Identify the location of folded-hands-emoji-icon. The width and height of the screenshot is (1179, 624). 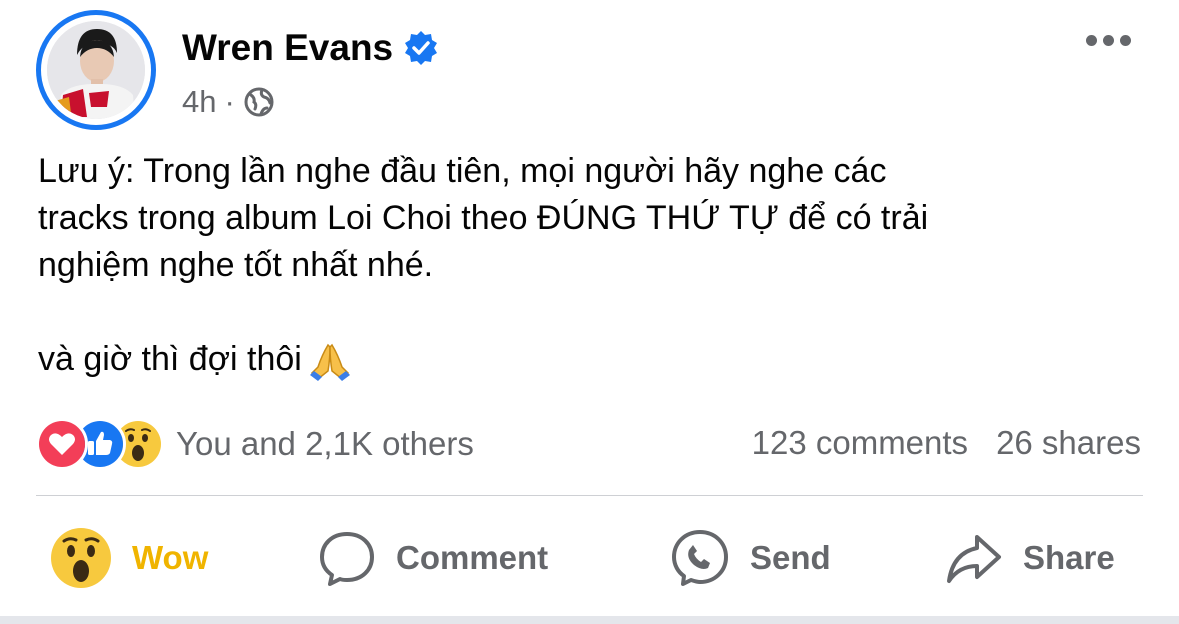
(329, 362).